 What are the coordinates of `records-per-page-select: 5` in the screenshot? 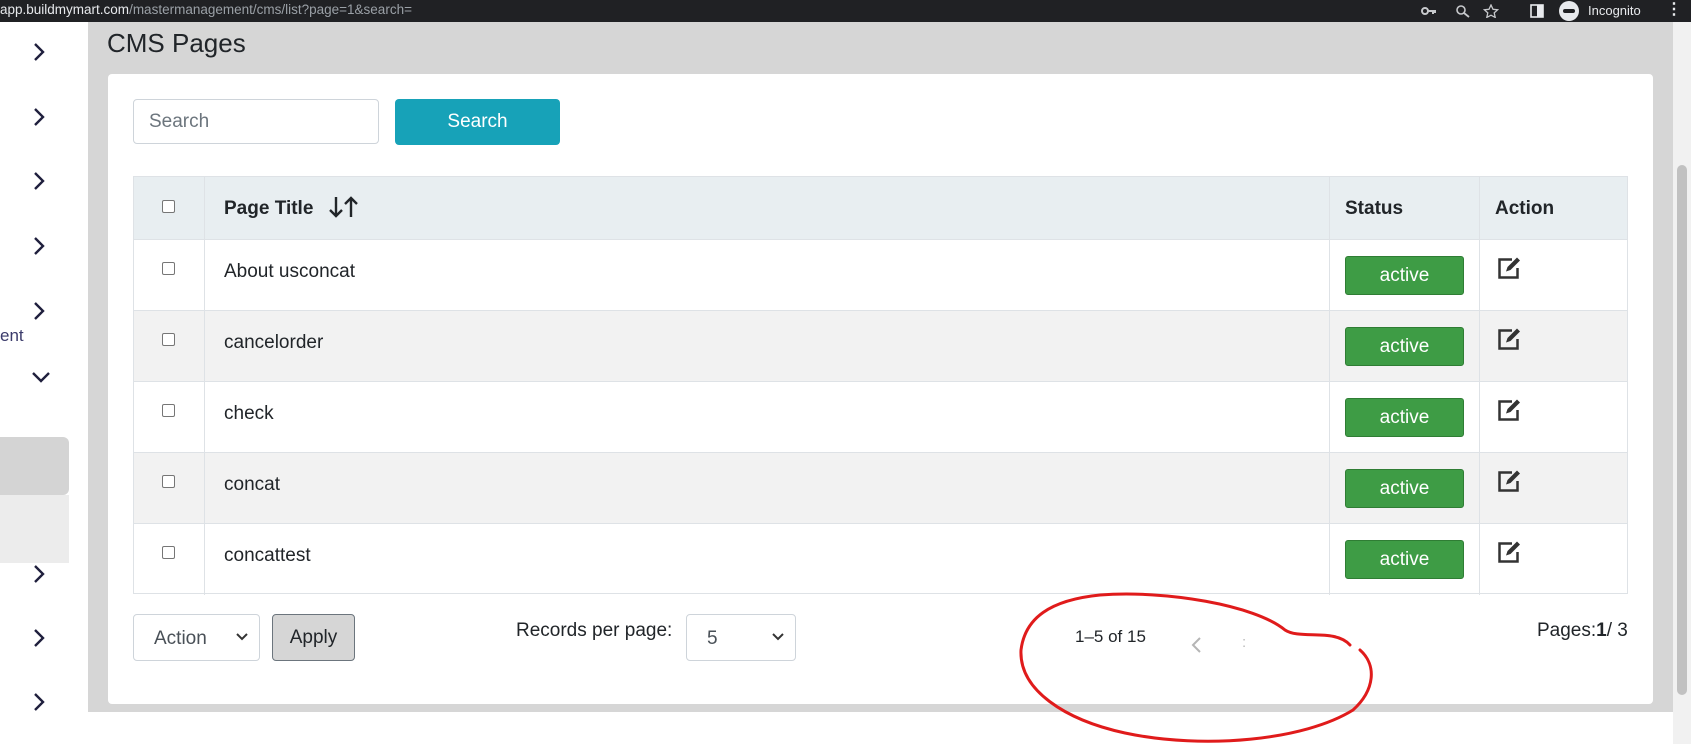 It's located at (741, 637).